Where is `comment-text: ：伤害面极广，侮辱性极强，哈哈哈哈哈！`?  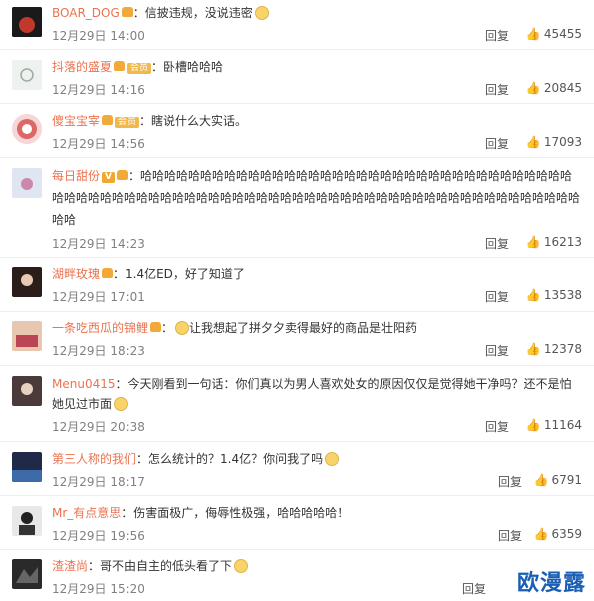
comment-text: ：伤害面极广，侮辱性极强，哈哈哈哈哈！ is located at coordinates (235, 513).